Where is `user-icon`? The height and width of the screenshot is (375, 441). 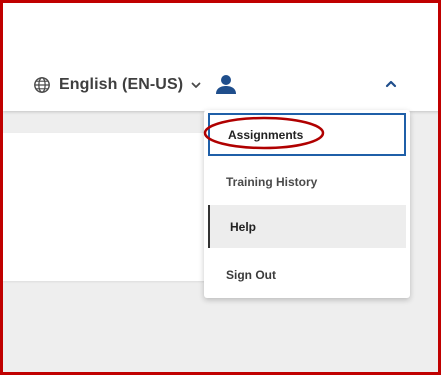
user-icon is located at coordinates (226, 84).